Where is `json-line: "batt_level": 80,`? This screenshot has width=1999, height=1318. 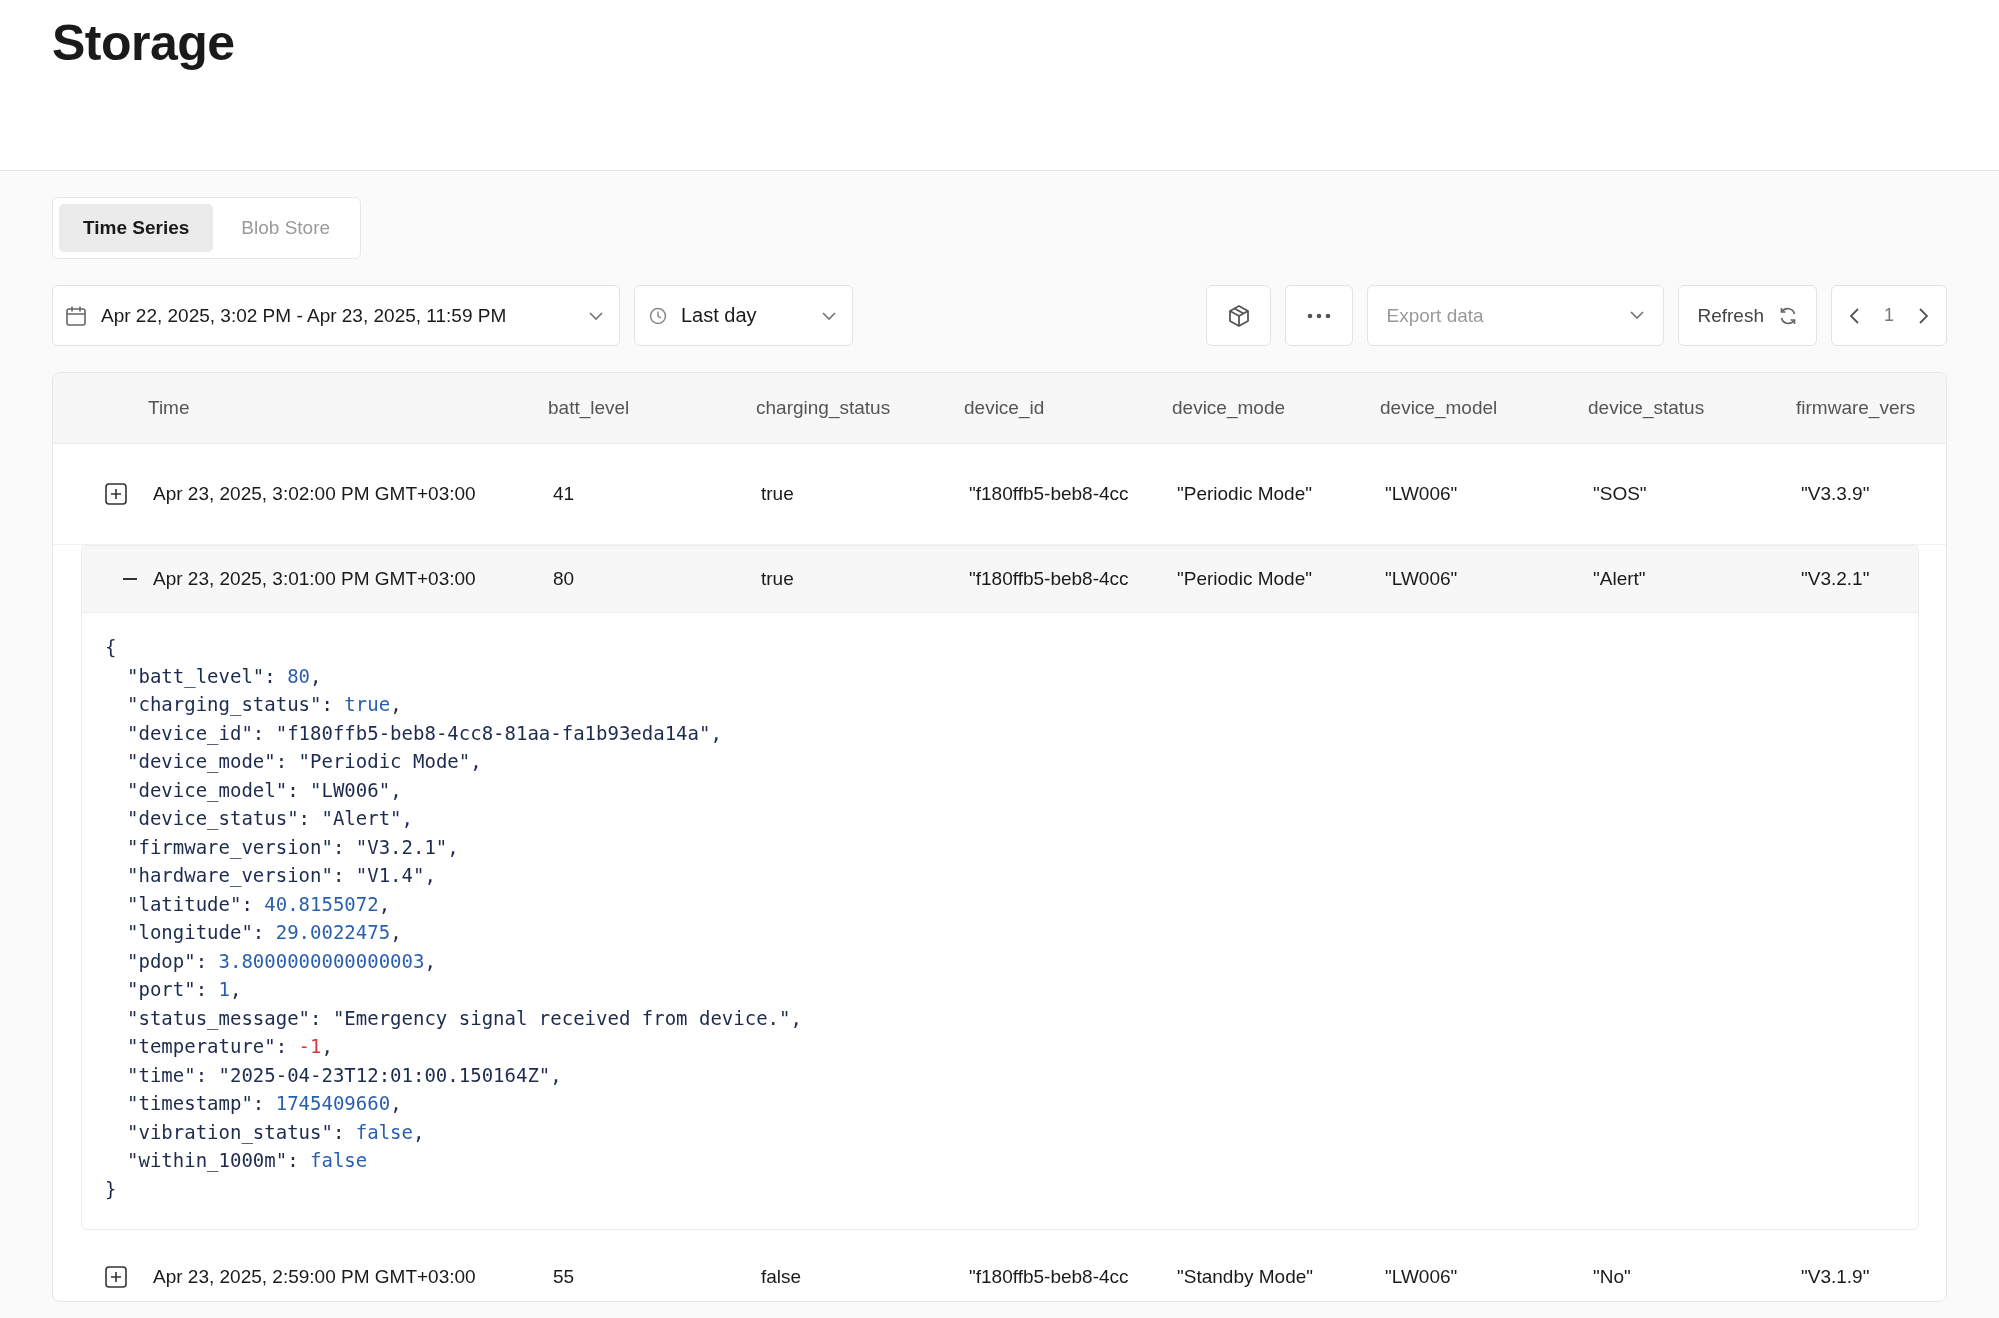
json-line: "batt_level": 80, is located at coordinates (224, 675).